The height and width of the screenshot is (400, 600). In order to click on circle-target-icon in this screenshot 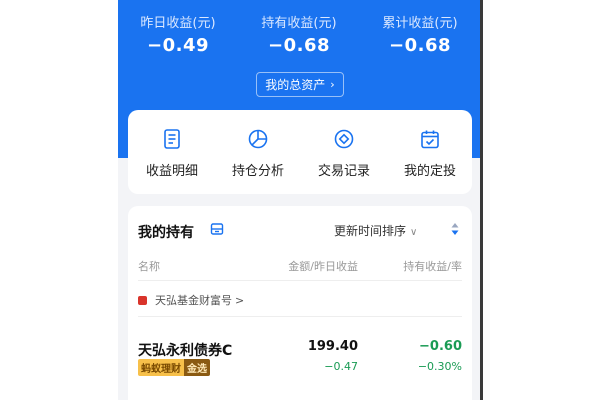, I will do `click(344, 139)`.